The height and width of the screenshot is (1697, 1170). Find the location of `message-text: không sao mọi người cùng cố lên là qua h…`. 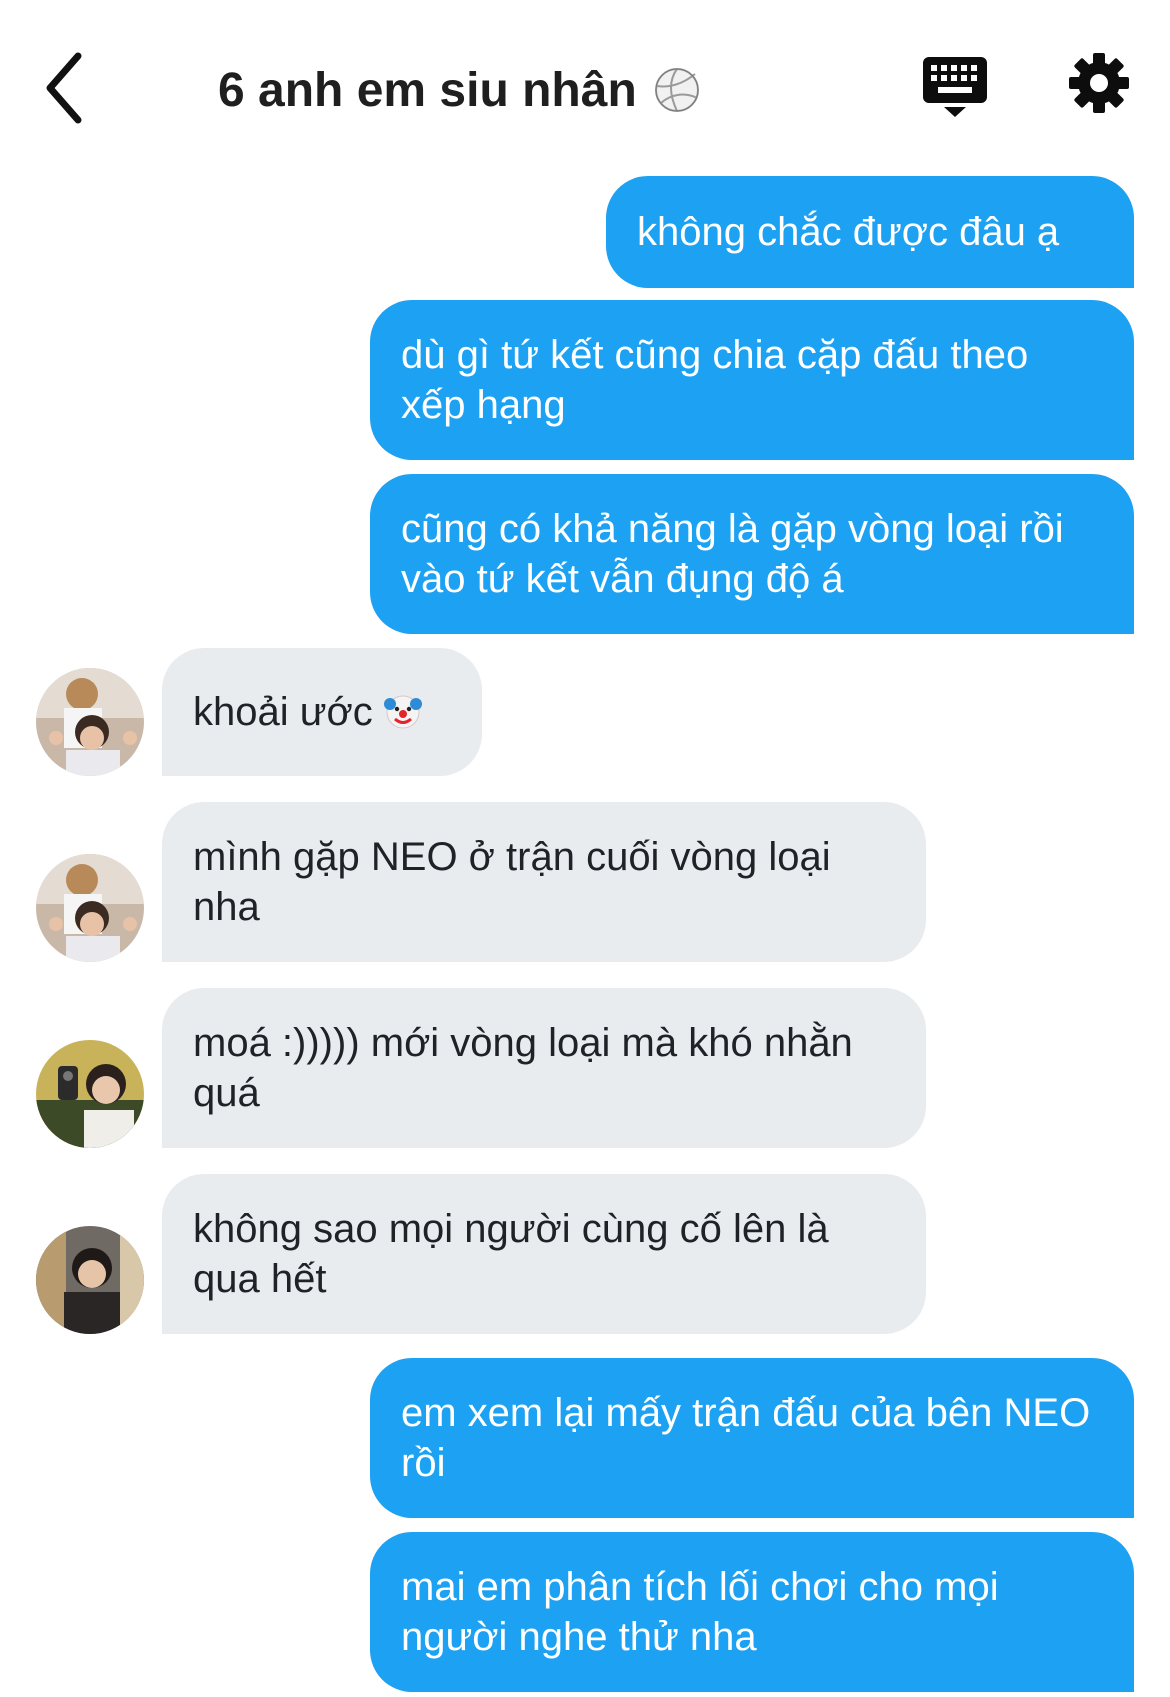

message-text: không sao mọi người cùng cố lên là qua h… is located at coordinates (511, 1254).